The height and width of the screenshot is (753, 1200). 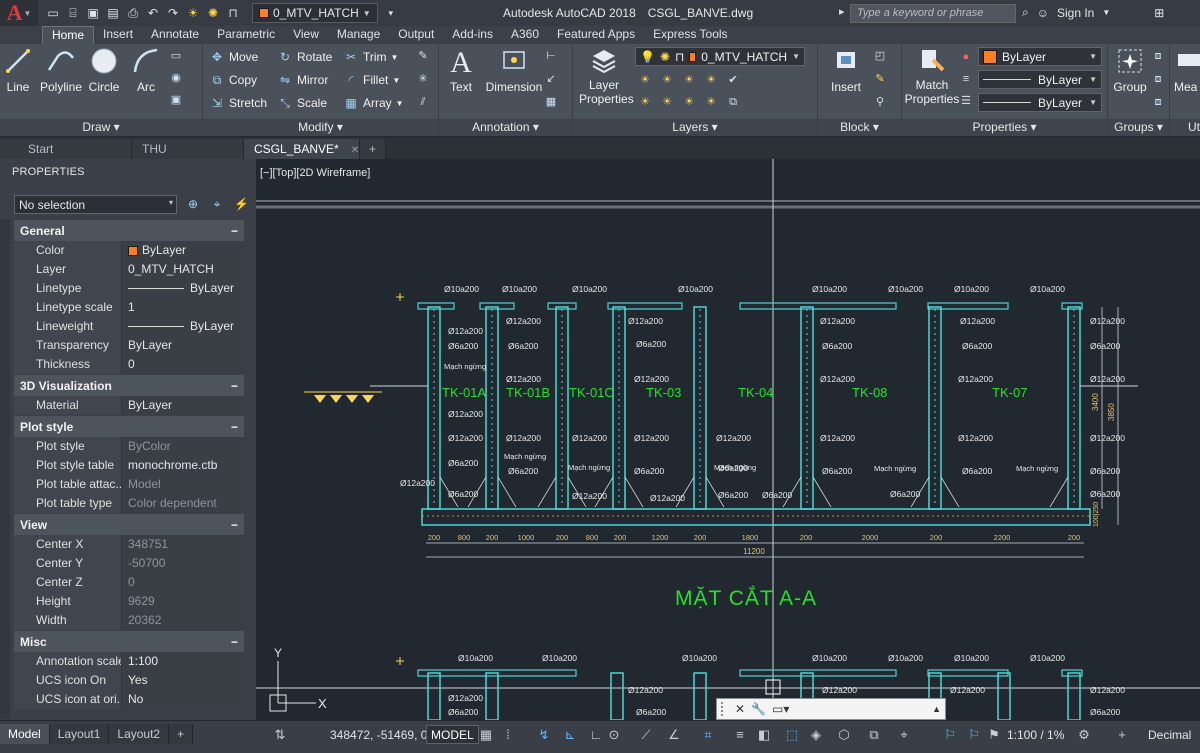 I want to click on tab-parametric: Parametric, so click(x=246, y=35).